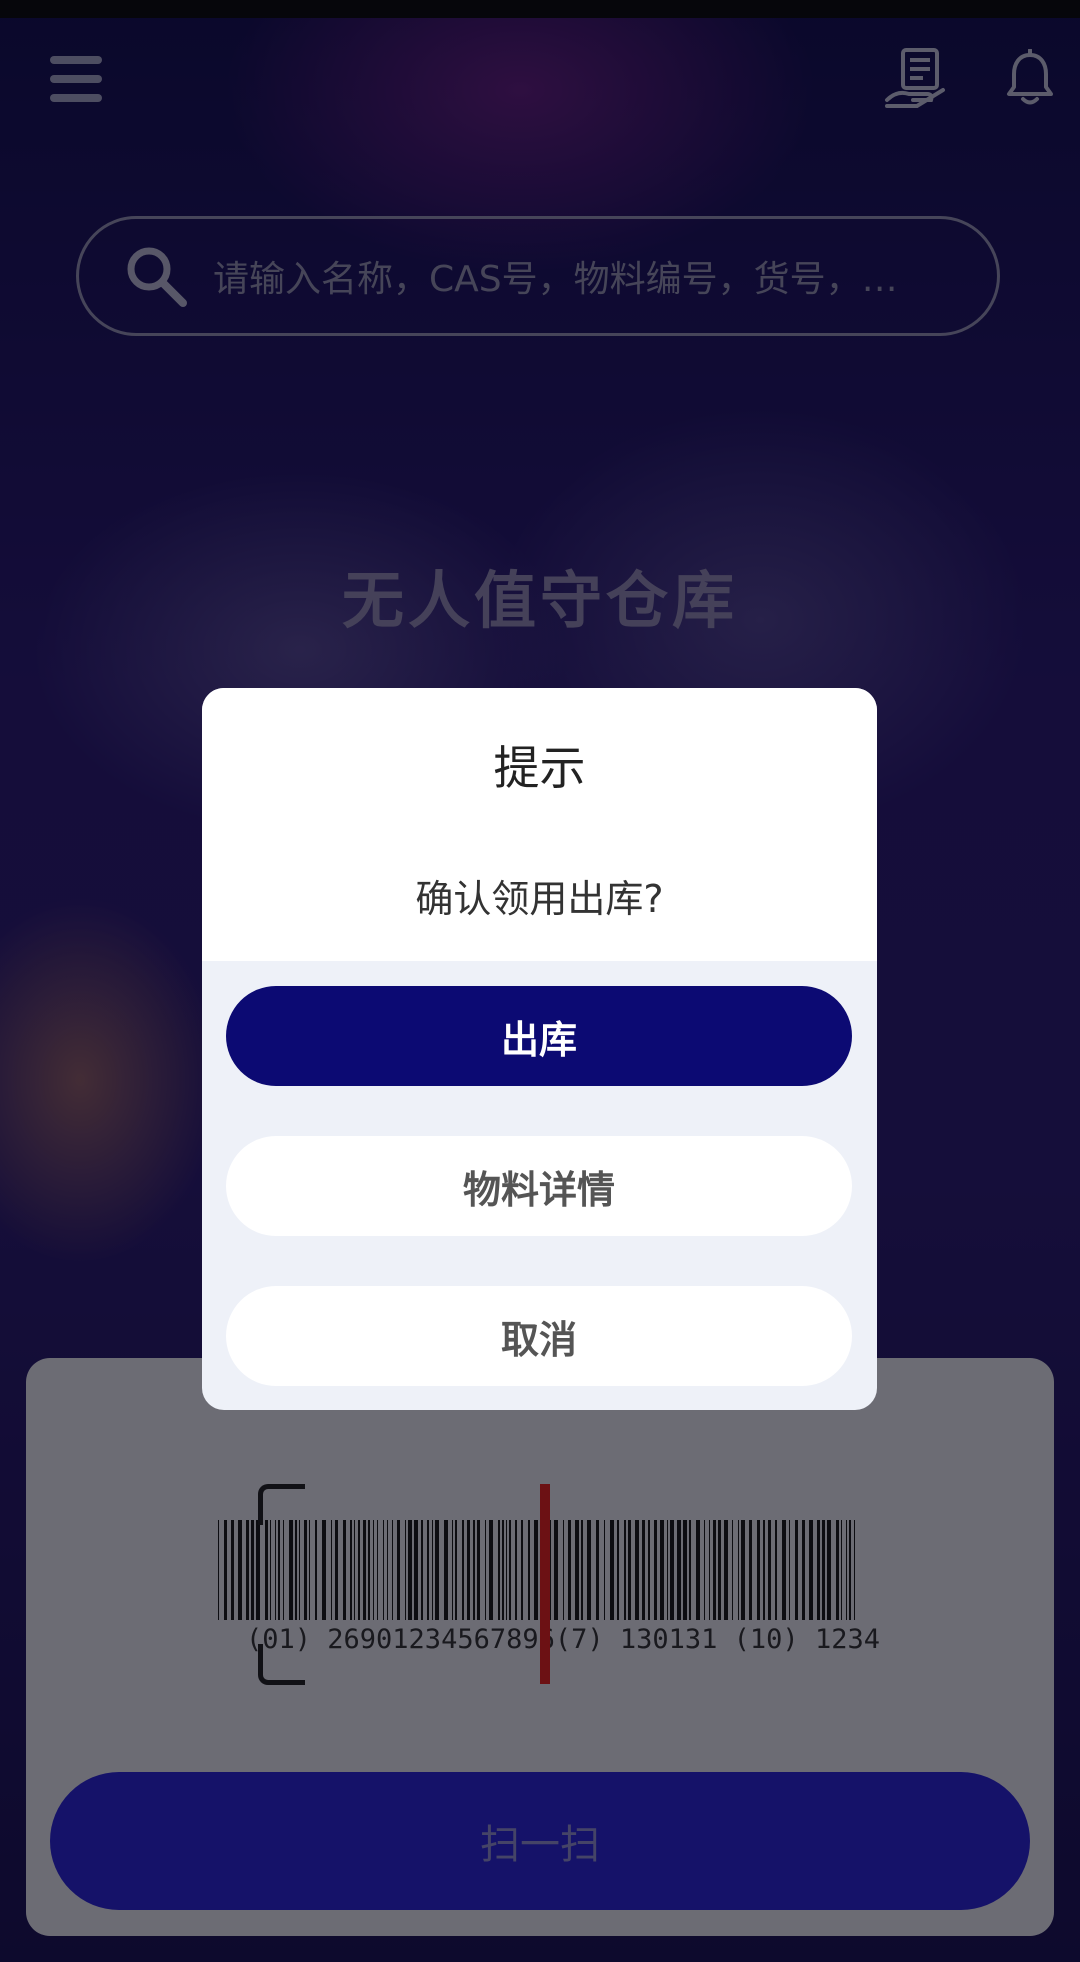 This screenshot has width=1080, height=1962. I want to click on material-details-button: 物料详情, so click(539, 1186).